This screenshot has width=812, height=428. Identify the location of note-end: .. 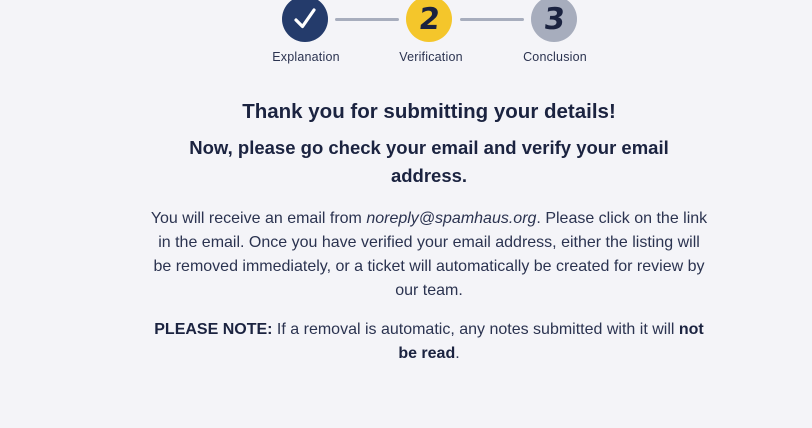
(457, 353).